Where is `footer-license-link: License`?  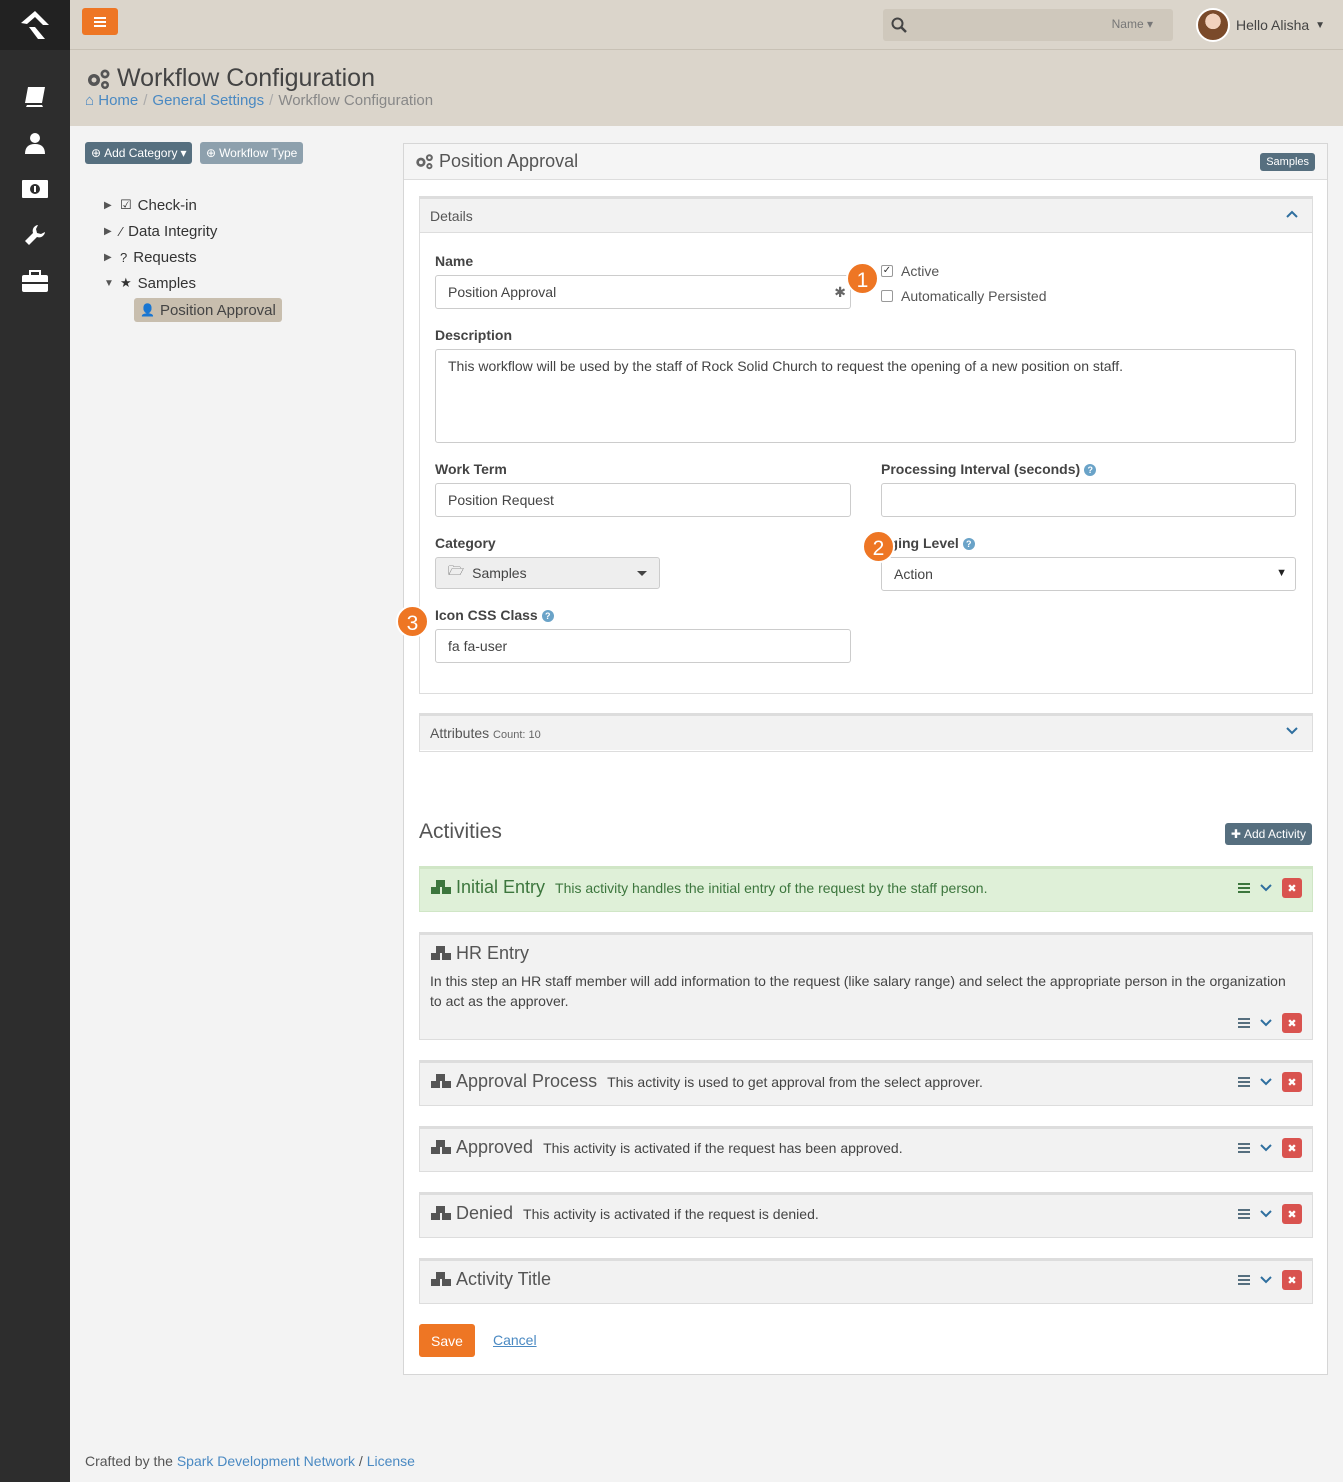
footer-license-link: License is located at coordinates (391, 1461).